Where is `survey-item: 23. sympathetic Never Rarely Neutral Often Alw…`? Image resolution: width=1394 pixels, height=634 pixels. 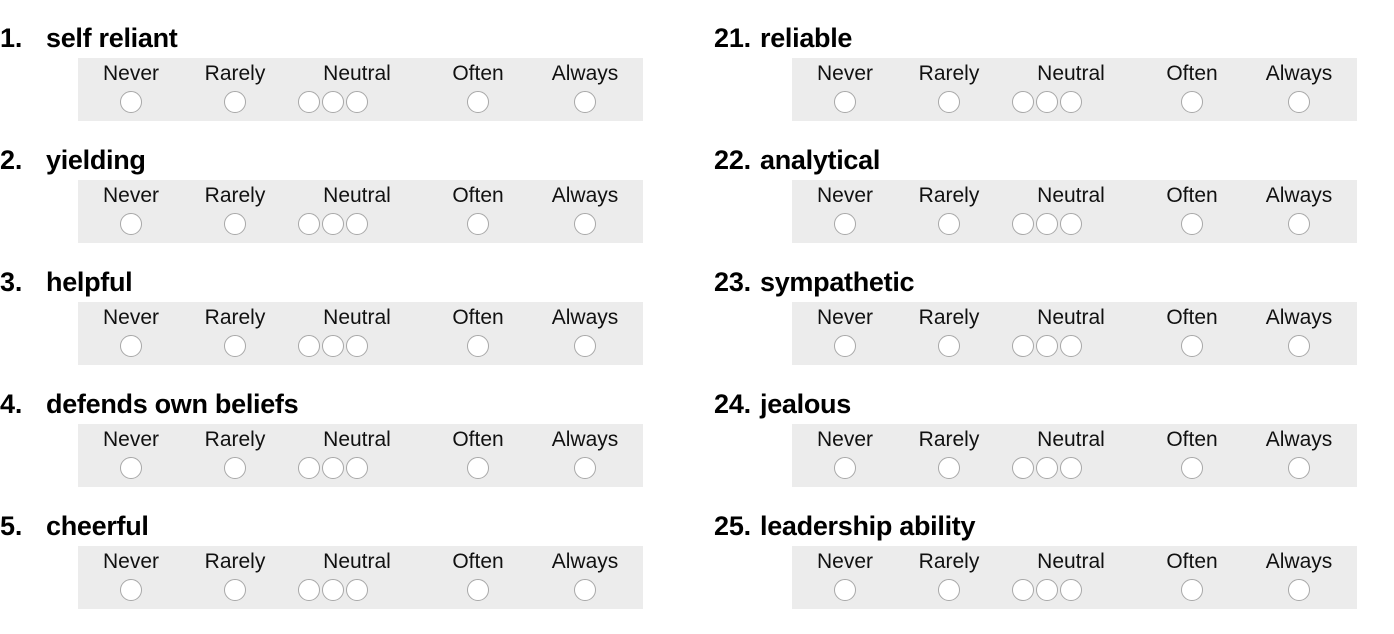
survey-item: 23. sympathetic Never Rarely Neutral Often Alw… is located at coordinates (1054, 323).